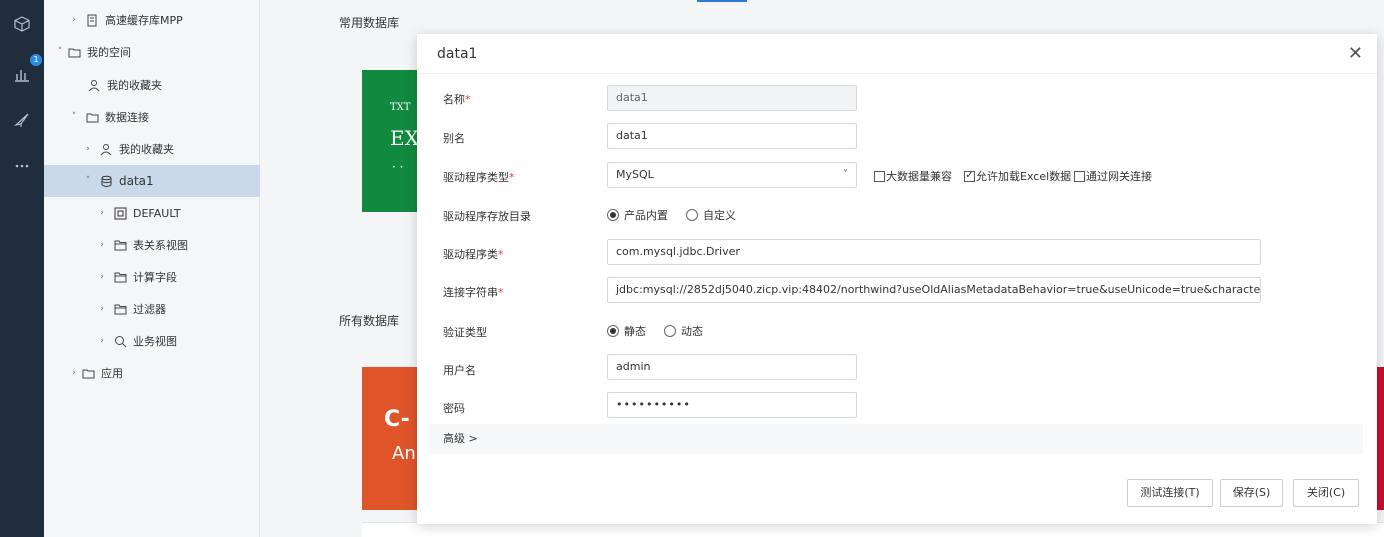 Image resolution: width=1384 pixels, height=537 pixels. Describe the element at coordinates (732, 175) in the screenshot. I see `driver-type-select: MySQL ˅` at that location.